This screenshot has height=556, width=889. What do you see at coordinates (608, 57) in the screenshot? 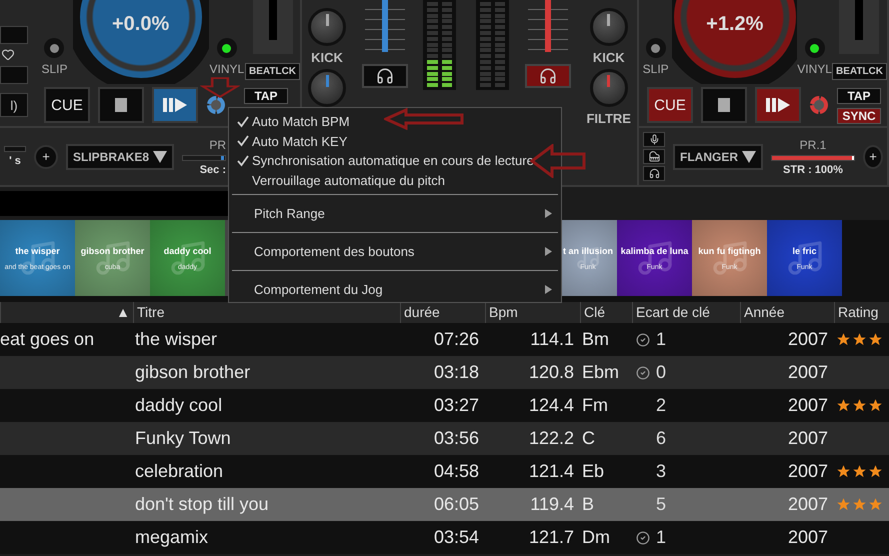
I see `knob-label: KICK` at bounding box center [608, 57].